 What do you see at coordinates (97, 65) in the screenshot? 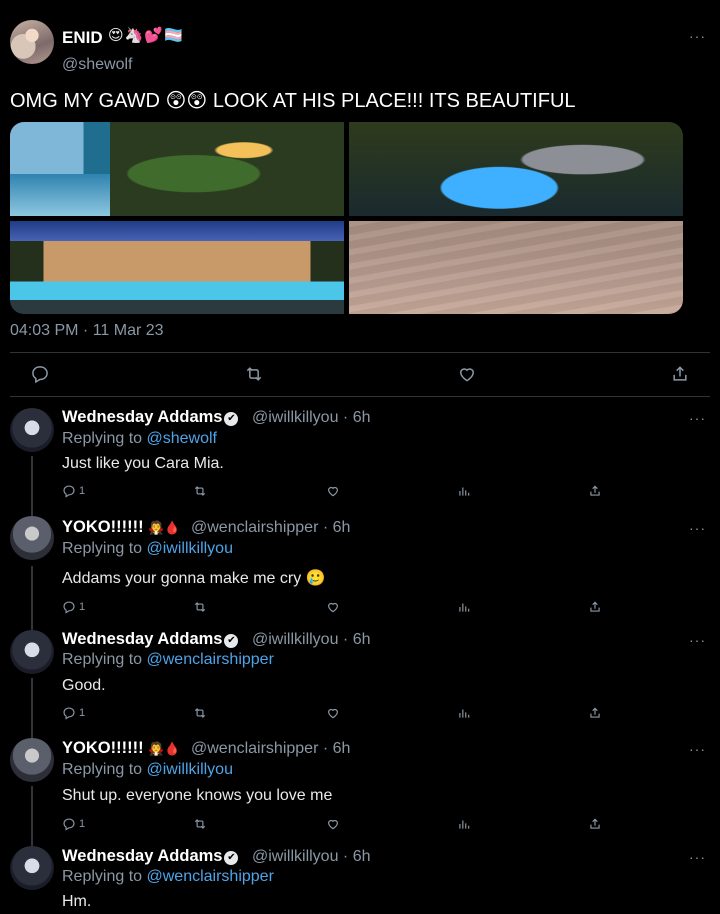
I see `author-handle: @shewolf` at bounding box center [97, 65].